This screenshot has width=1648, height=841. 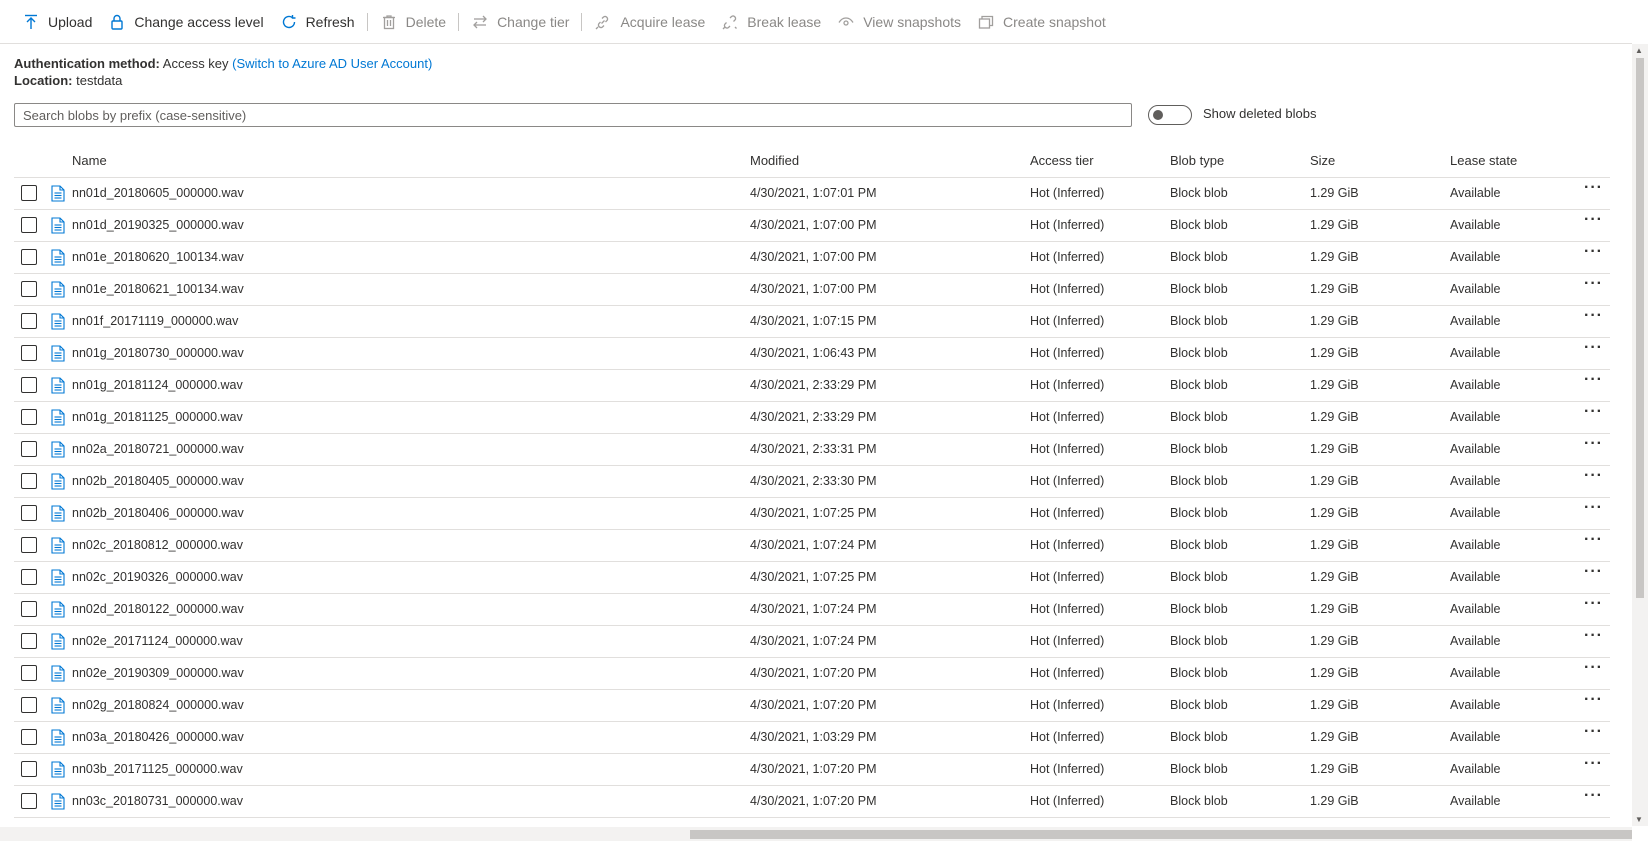 I want to click on blob-name: nn02c_20180812_000000.wav, so click(x=157, y=545).